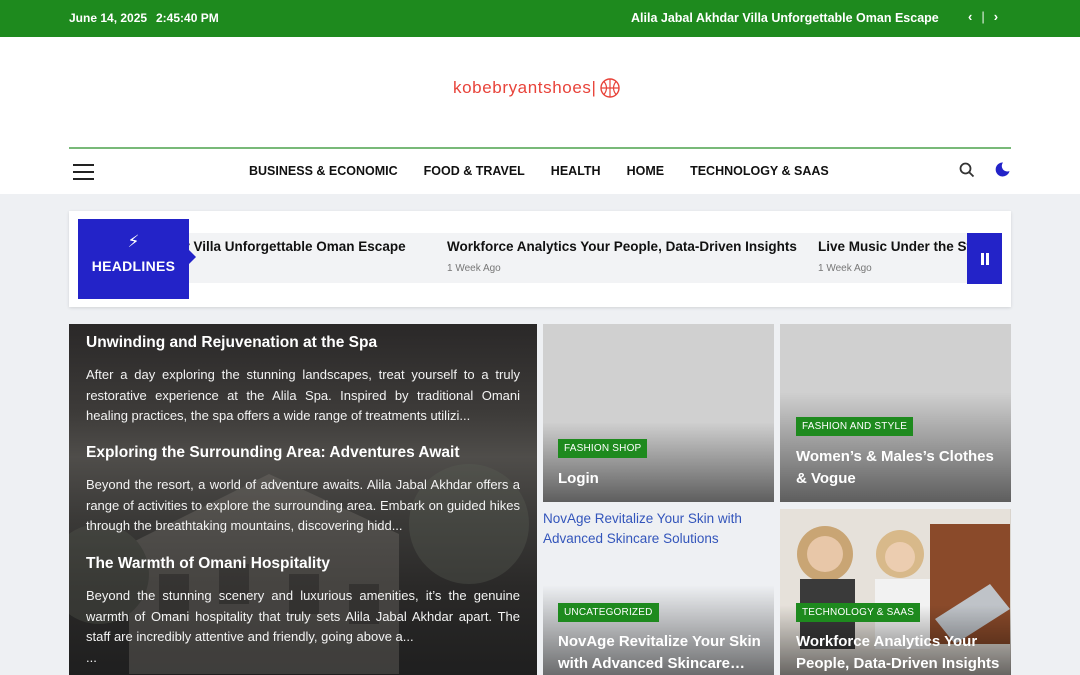 This screenshot has height=675, width=1080. Describe the element at coordinates (1002, 169) in the screenshot. I see `dark-mode-moon-icon` at that location.